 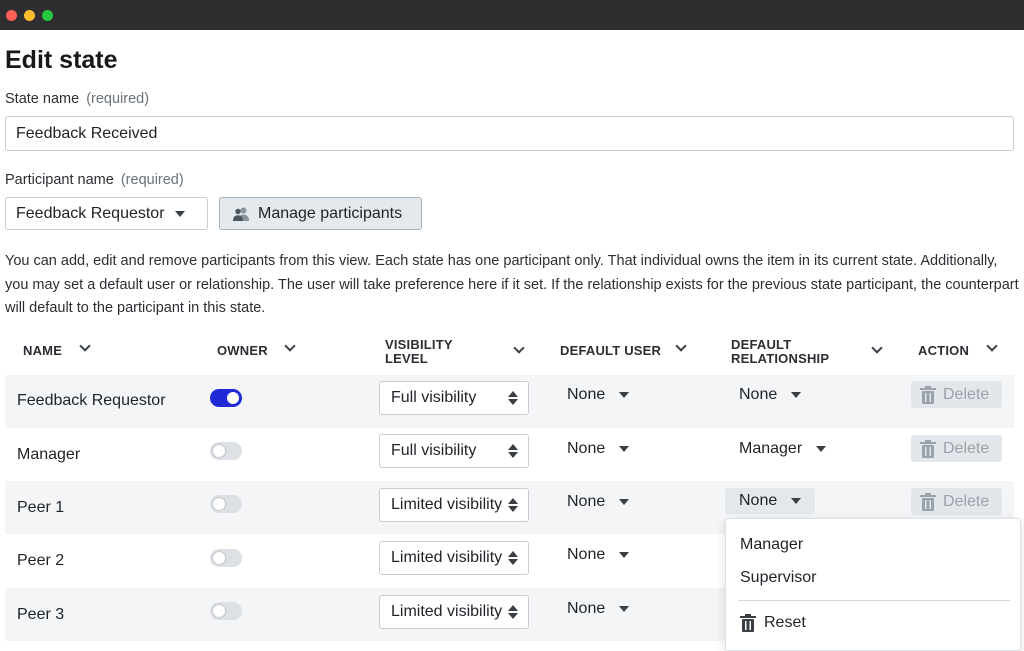 What do you see at coordinates (780, 358) in the screenshot?
I see `column-header-relationship-line2: RELATIONSHIP` at bounding box center [780, 358].